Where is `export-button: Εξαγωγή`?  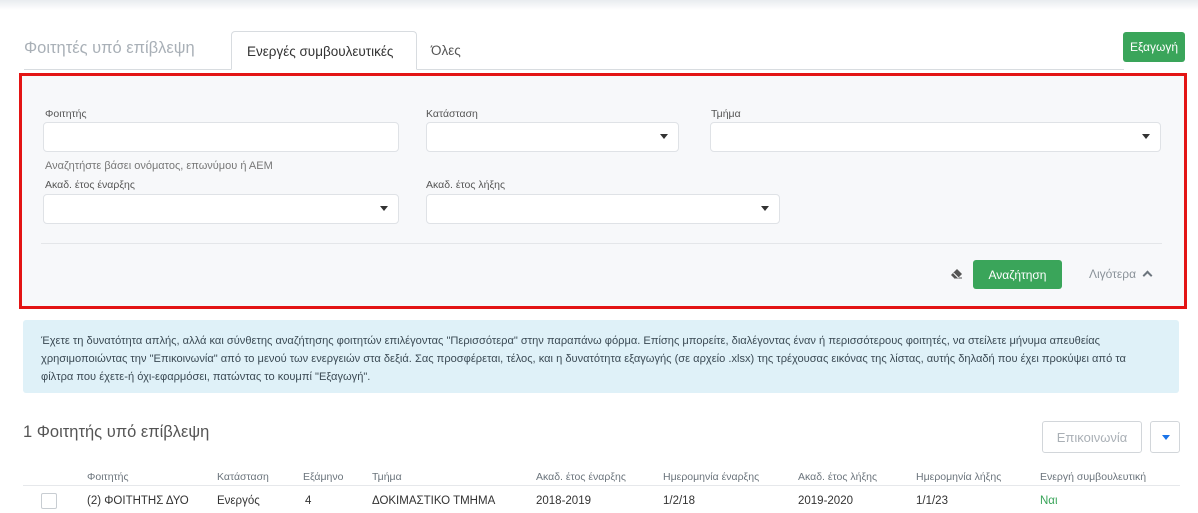
export-button: Εξαγωγή is located at coordinates (1154, 47).